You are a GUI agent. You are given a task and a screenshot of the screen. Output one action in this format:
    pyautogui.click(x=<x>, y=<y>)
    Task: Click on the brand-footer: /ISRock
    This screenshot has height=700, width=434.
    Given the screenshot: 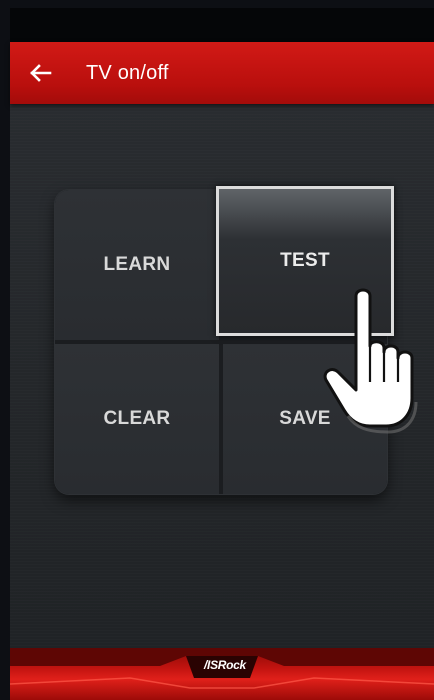 What is the action you would take?
    pyautogui.click(x=222, y=674)
    